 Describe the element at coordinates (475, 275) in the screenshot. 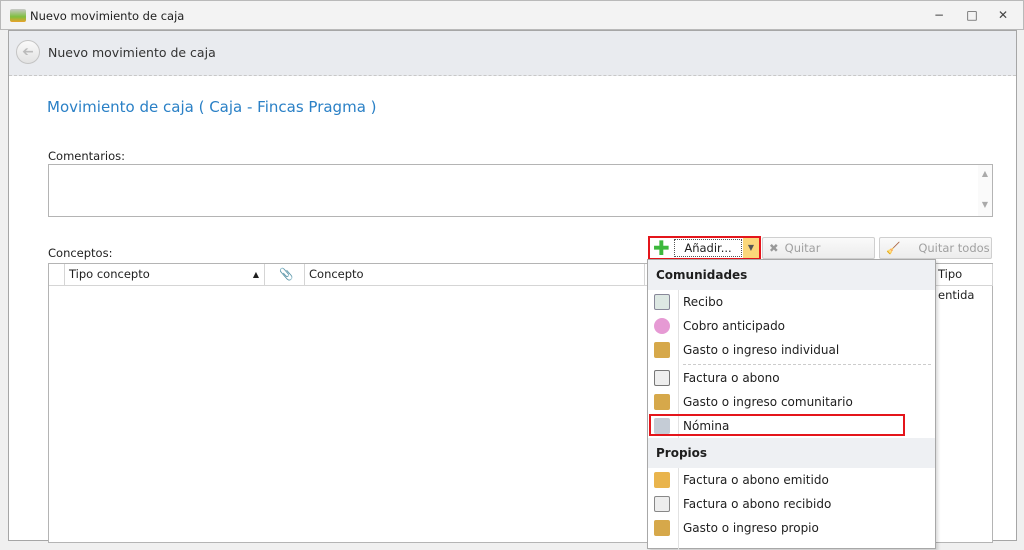

I see `column-concepto: Concepto` at that location.